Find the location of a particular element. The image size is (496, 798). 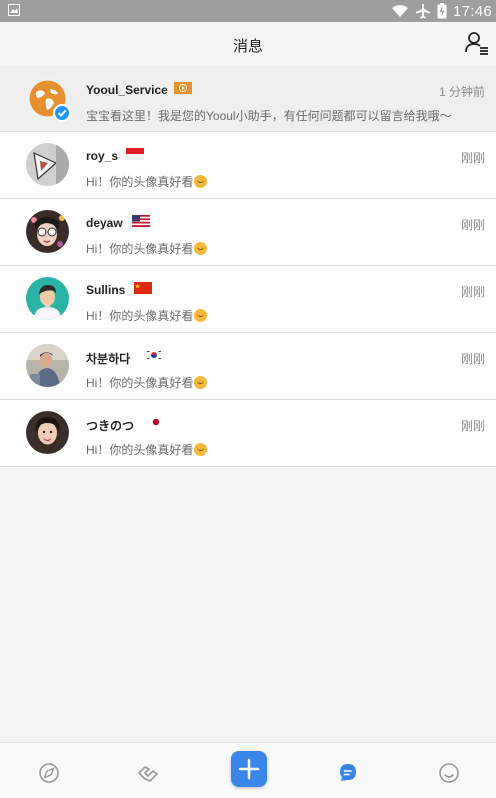

airplane-mode-icon is located at coordinates (422, 11).